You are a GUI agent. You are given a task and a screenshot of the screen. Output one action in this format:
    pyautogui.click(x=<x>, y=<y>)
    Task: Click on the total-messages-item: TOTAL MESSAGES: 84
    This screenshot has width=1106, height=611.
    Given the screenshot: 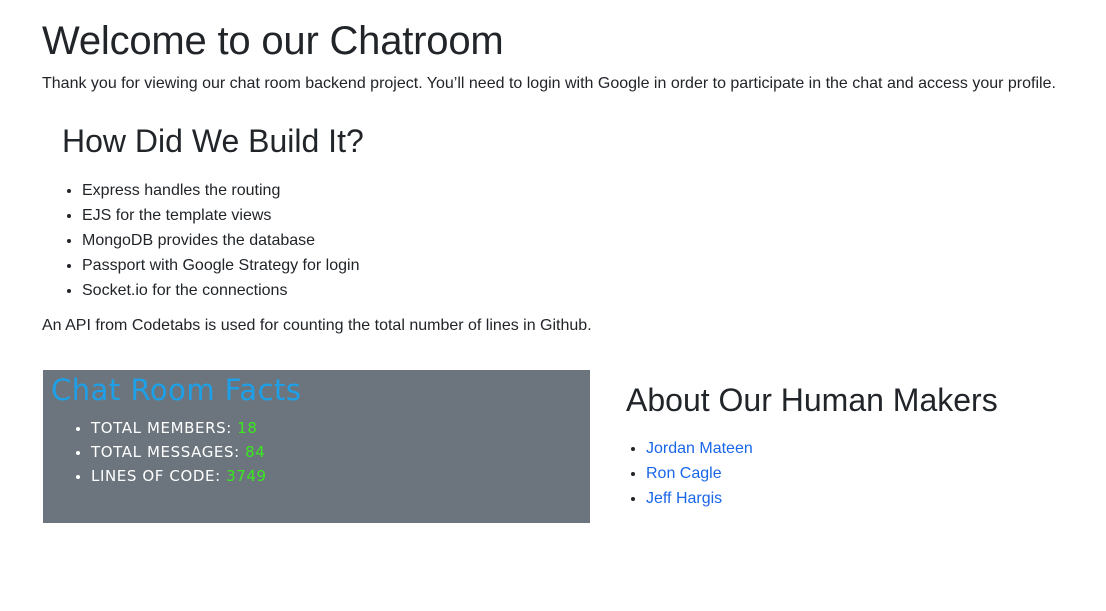 What is the action you would take?
    pyautogui.click(x=179, y=452)
    